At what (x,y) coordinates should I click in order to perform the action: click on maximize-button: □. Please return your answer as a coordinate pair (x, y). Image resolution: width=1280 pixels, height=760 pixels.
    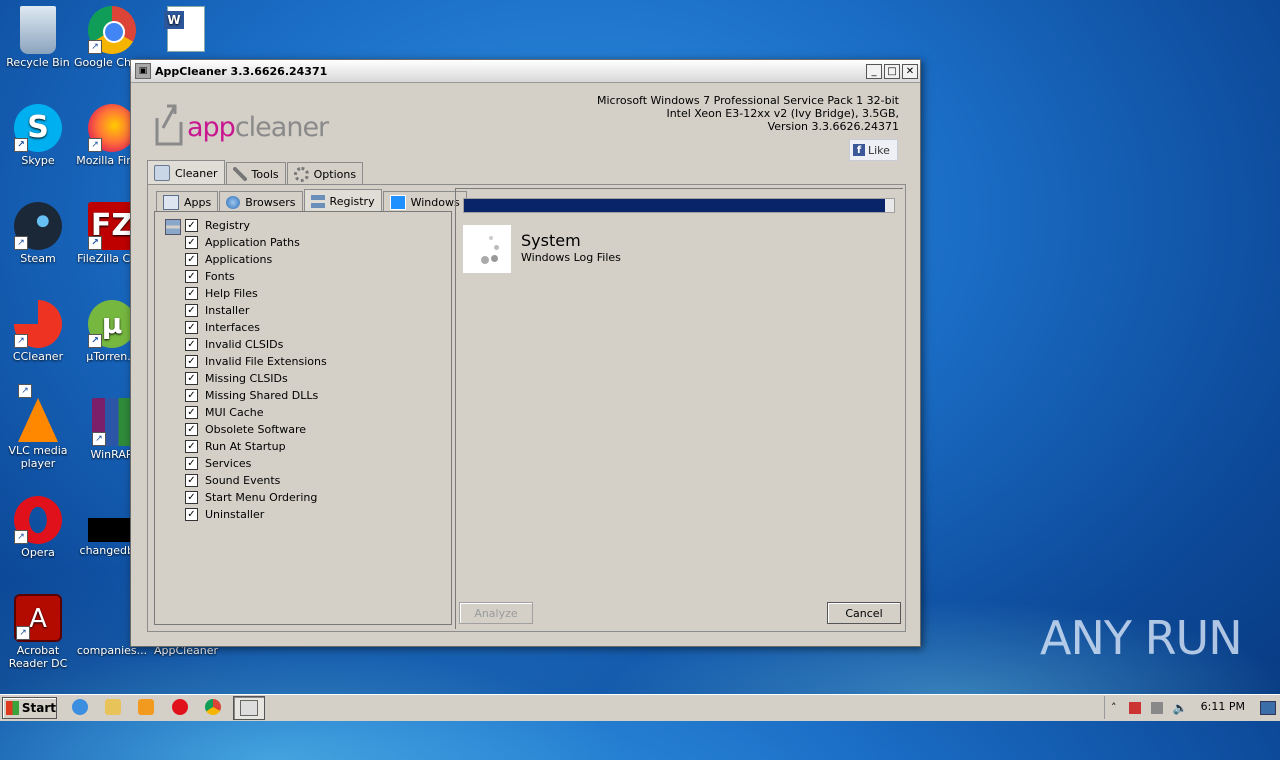
    Looking at the image, I should click on (892, 71).